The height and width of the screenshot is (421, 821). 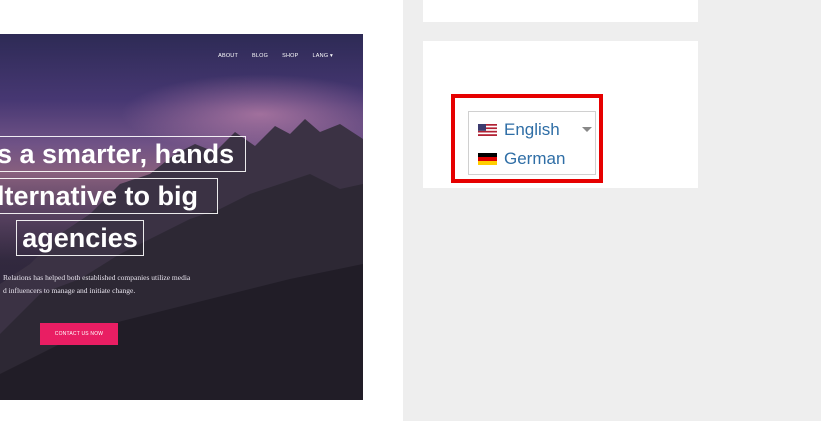 I want to click on headline-line-2: lternative to big, so click(x=109, y=196).